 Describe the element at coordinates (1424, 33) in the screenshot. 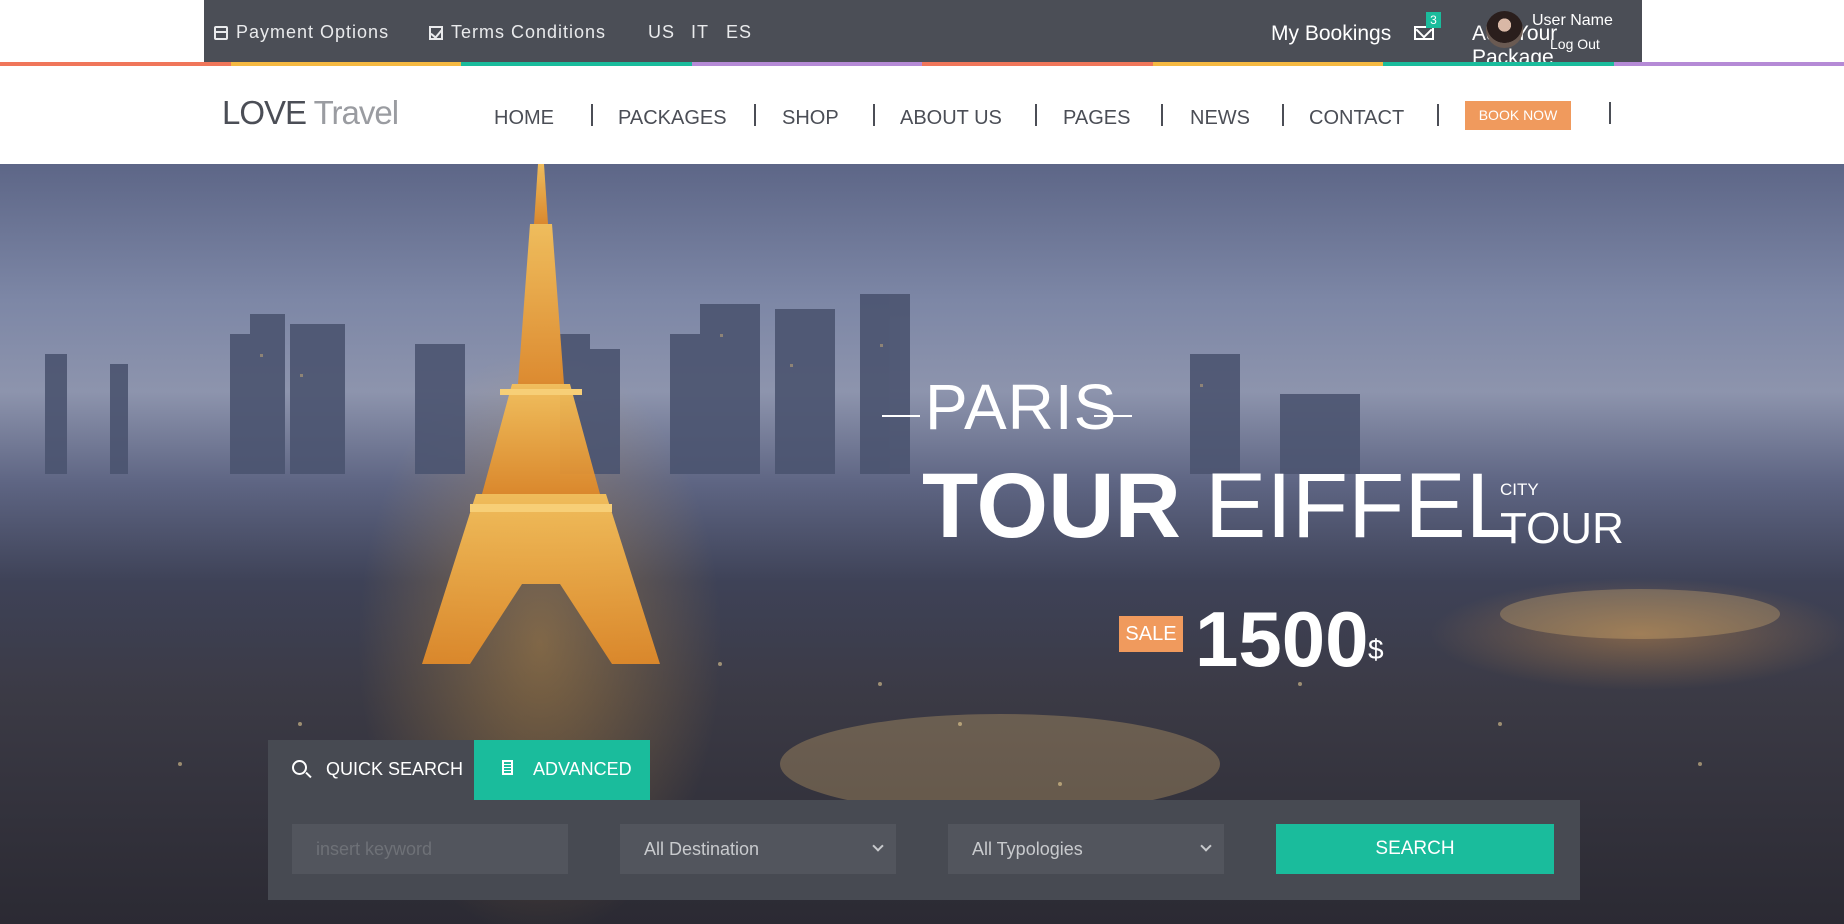

I see `mail-icon` at that location.